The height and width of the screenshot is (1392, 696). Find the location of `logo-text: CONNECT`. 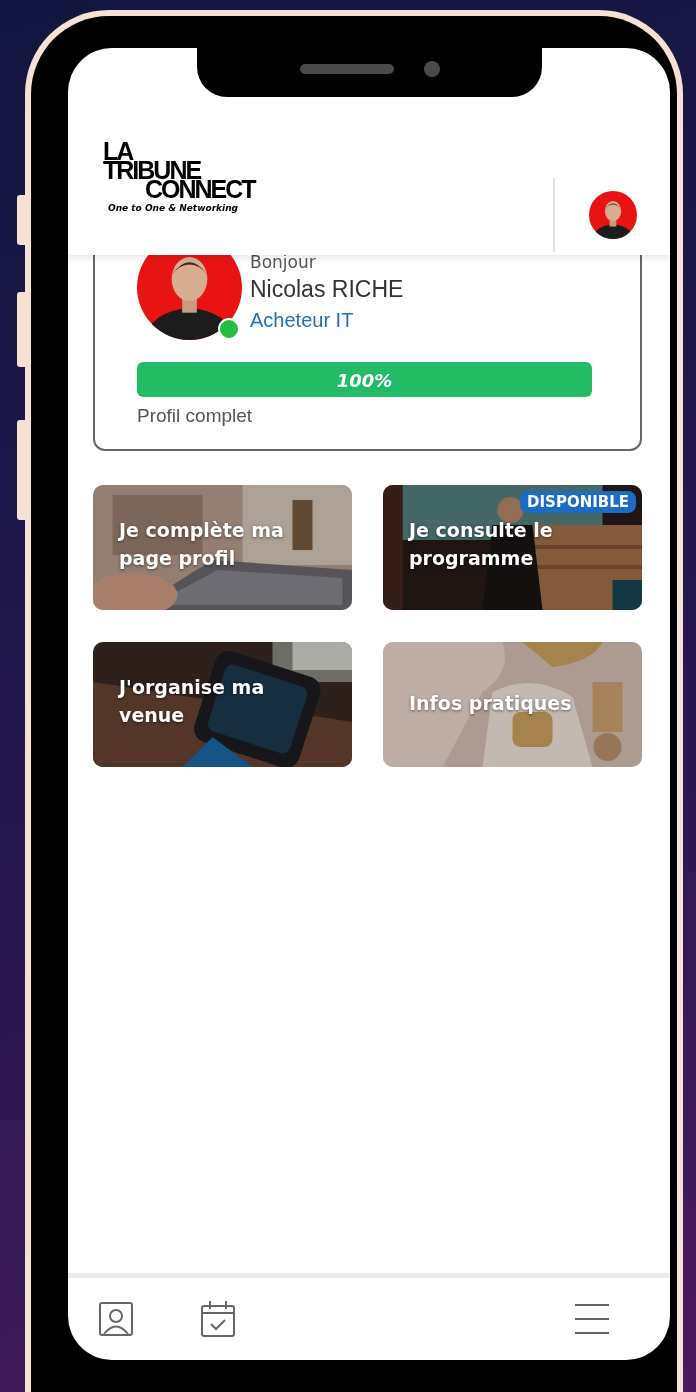

logo-text: CONNECT is located at coordinates (200, 189).